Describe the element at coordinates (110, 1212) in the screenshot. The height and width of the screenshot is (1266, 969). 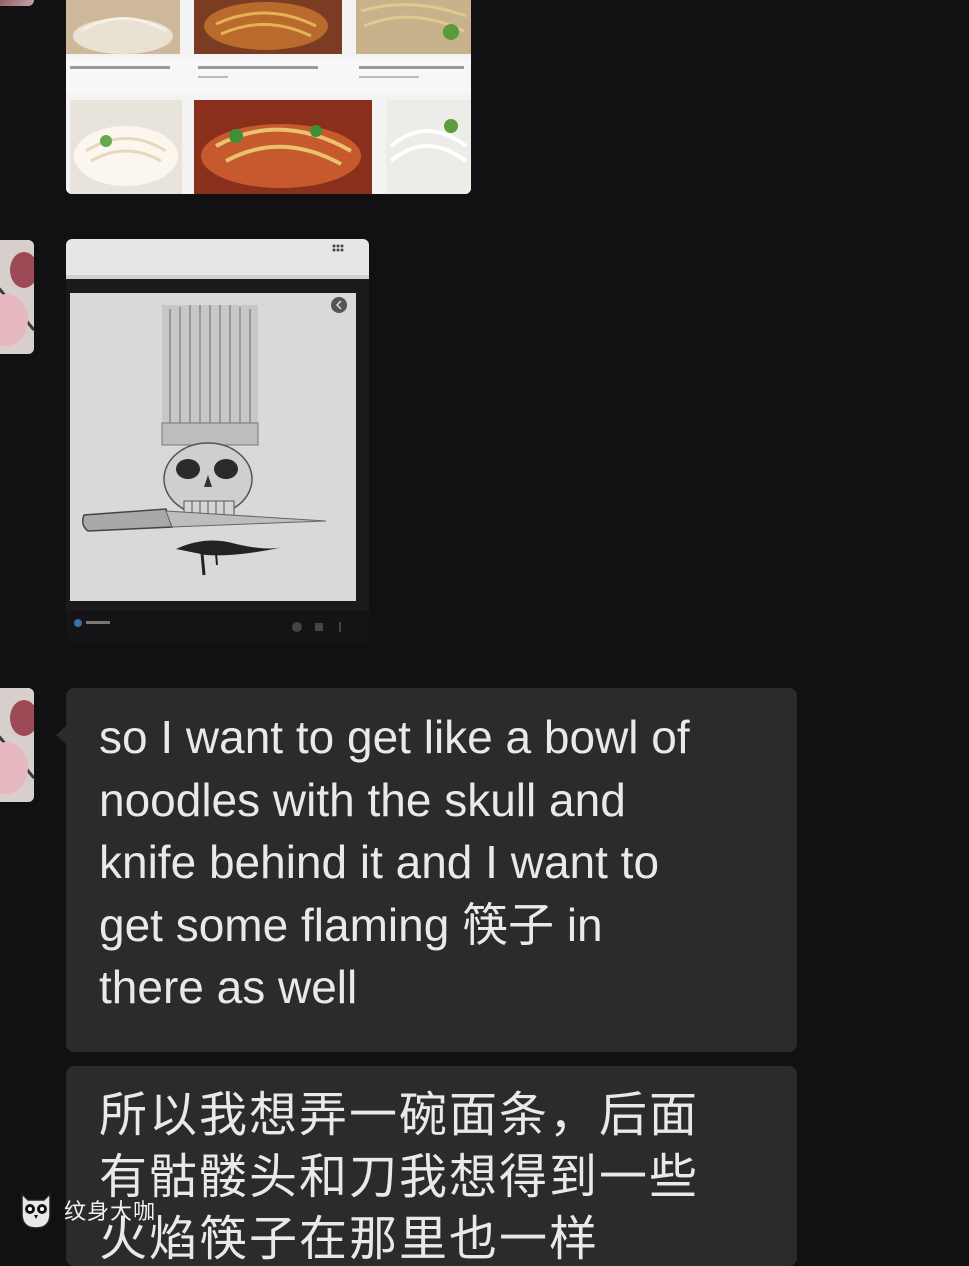
I see `watermark-text: 纹身大咖` at that location.